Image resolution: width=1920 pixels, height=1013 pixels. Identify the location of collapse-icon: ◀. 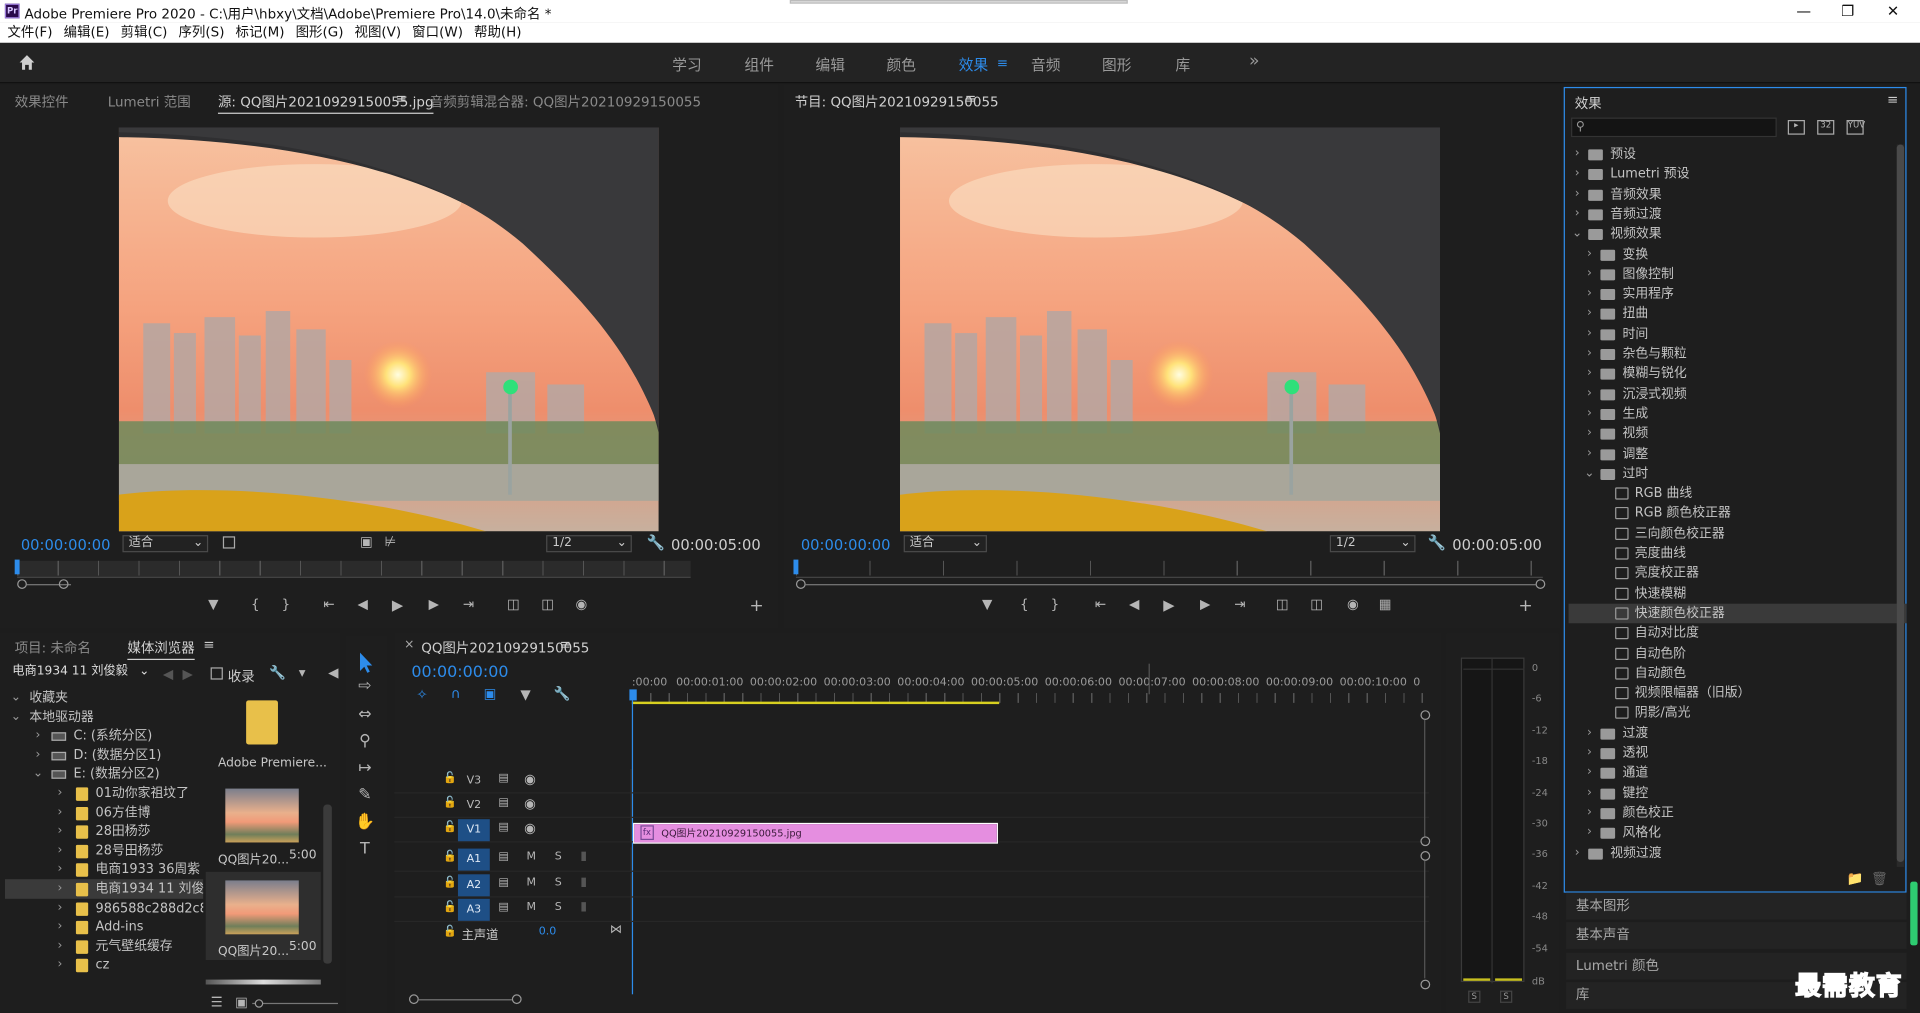
(333, 672).